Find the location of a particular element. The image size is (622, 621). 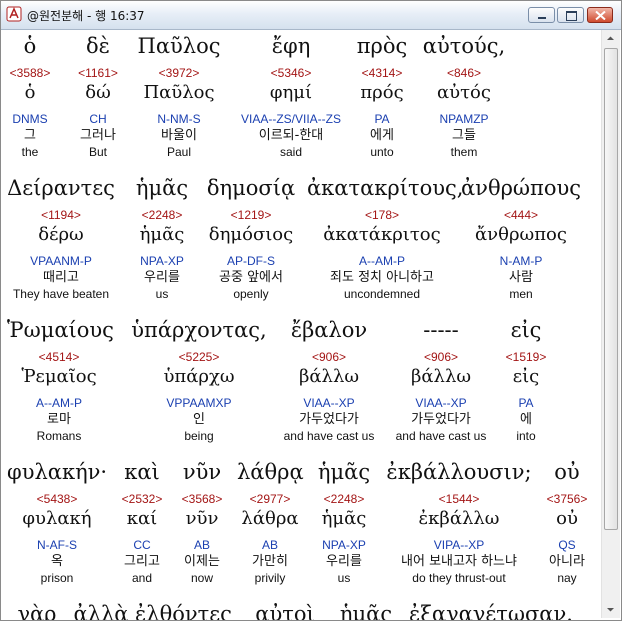

strong-number: <4314> is located at coordinates (382, 73).